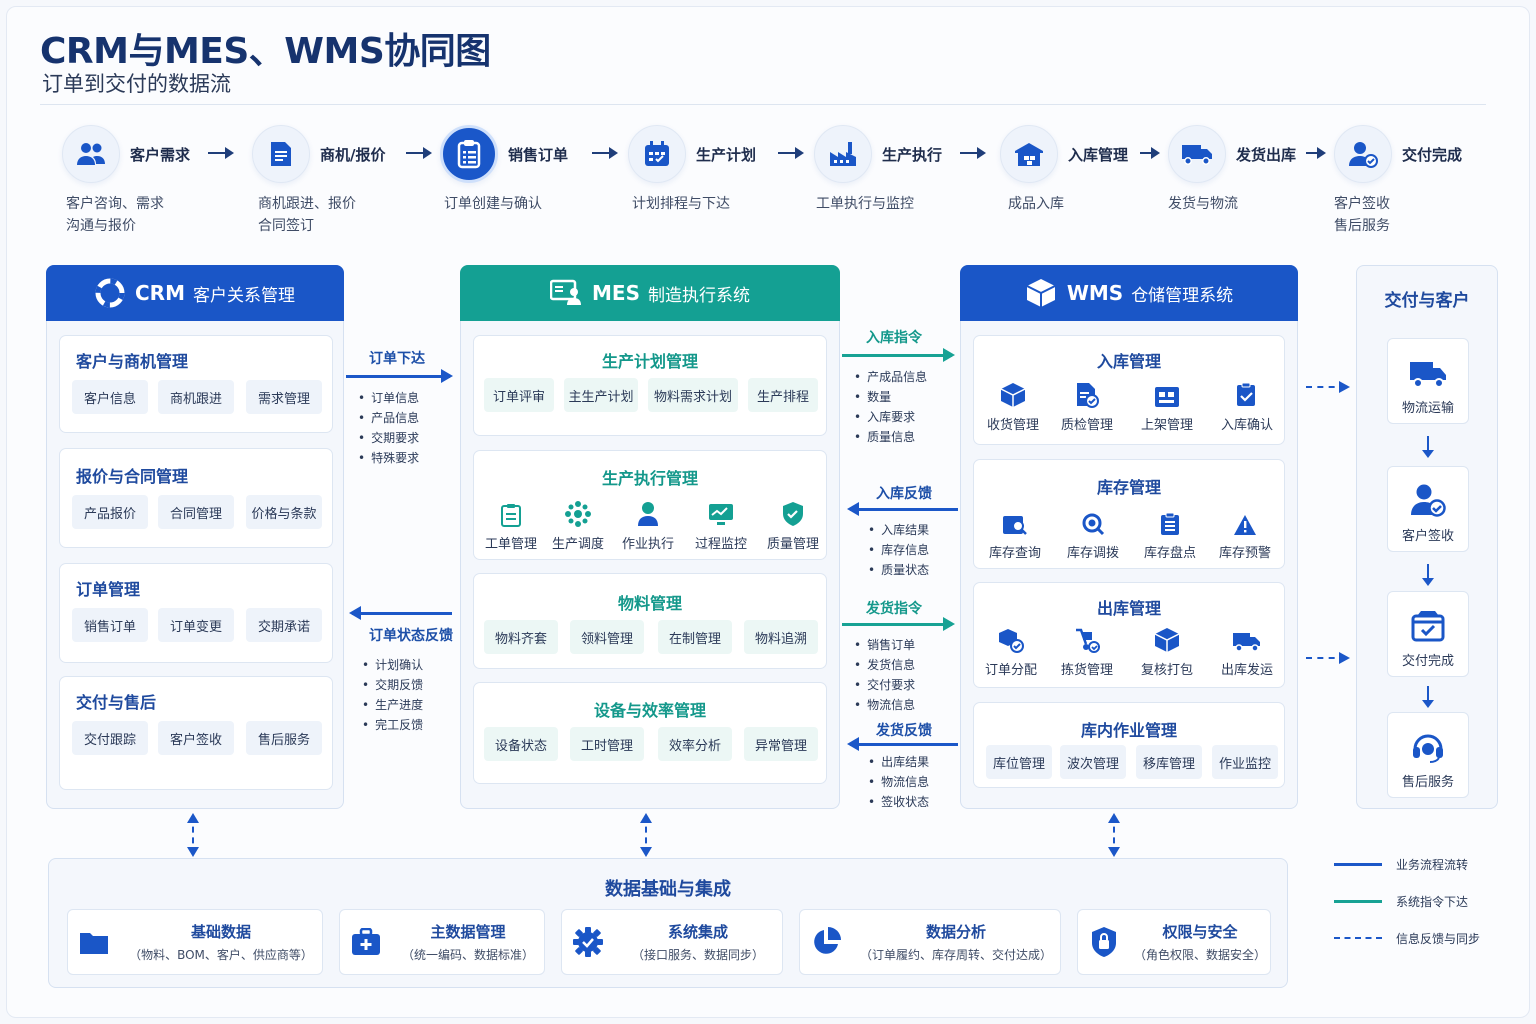 The width and height of the screenshot is (1536, 1024). What do you see at coordinates (196, 512) in the screenshot?
I see `chip: 合同管理` at bounding box center [196, 512].